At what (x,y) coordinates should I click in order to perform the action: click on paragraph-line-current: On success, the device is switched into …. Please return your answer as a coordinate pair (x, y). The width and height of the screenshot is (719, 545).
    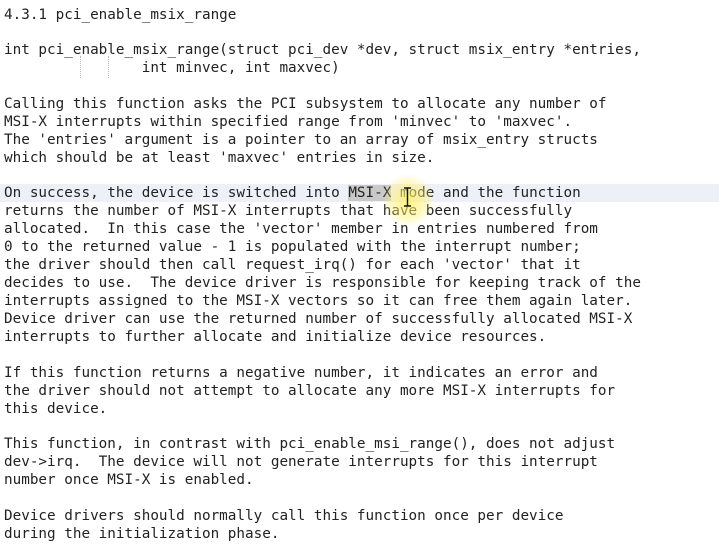
    Looking at the image, I should click on (292, 193).